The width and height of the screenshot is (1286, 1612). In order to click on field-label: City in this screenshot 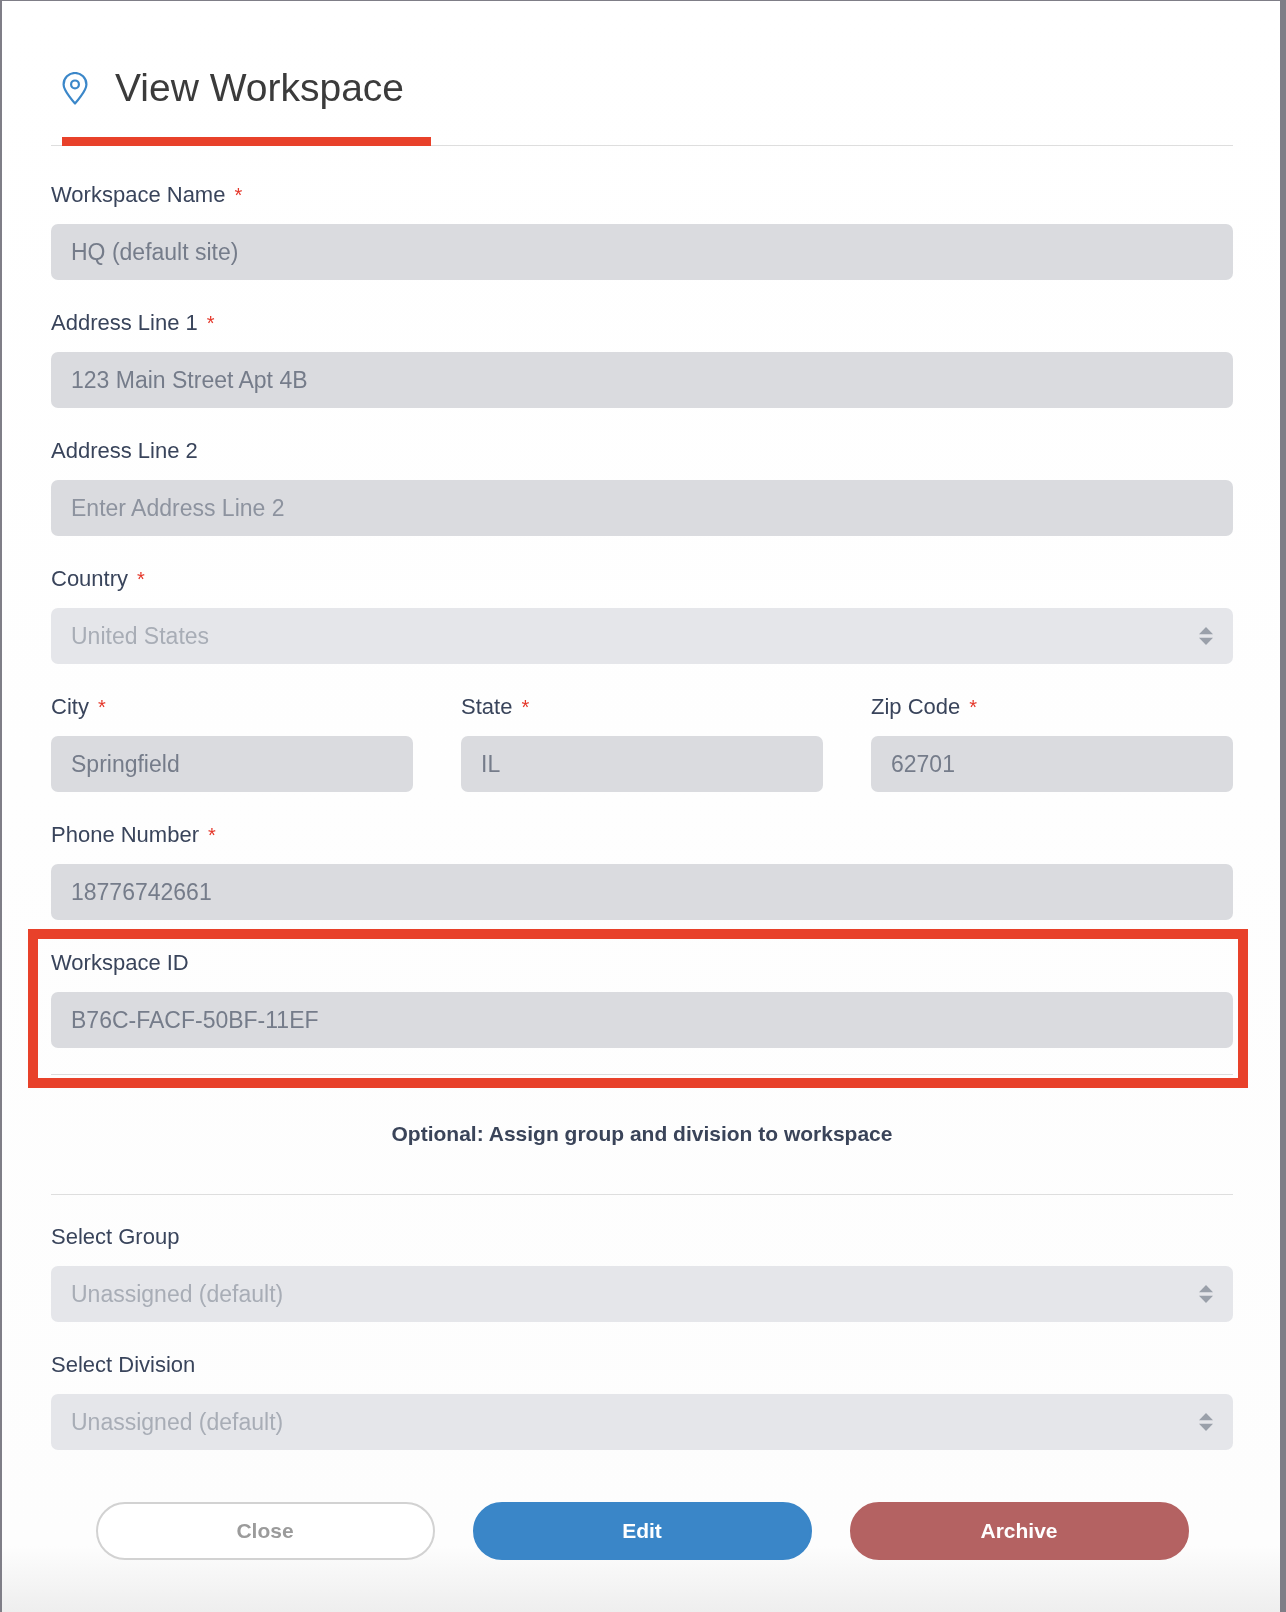, I will do `click(70, 707)`.